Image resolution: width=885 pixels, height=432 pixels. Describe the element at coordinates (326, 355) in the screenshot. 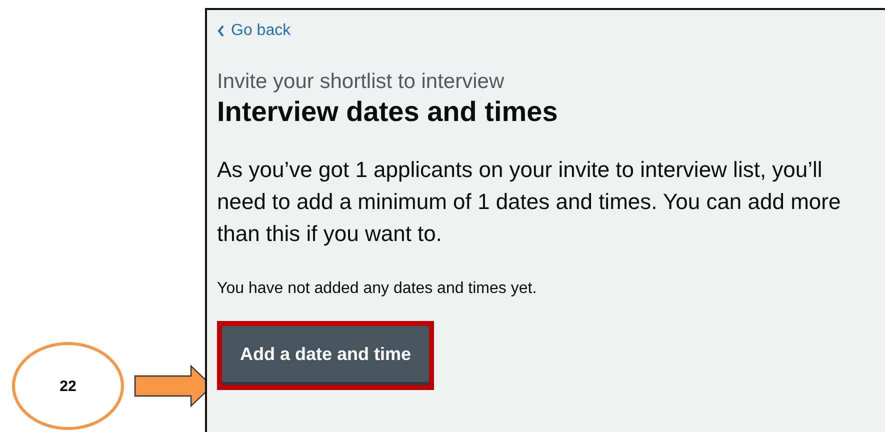

I see `add-date-button: Add a date and time` at that location.